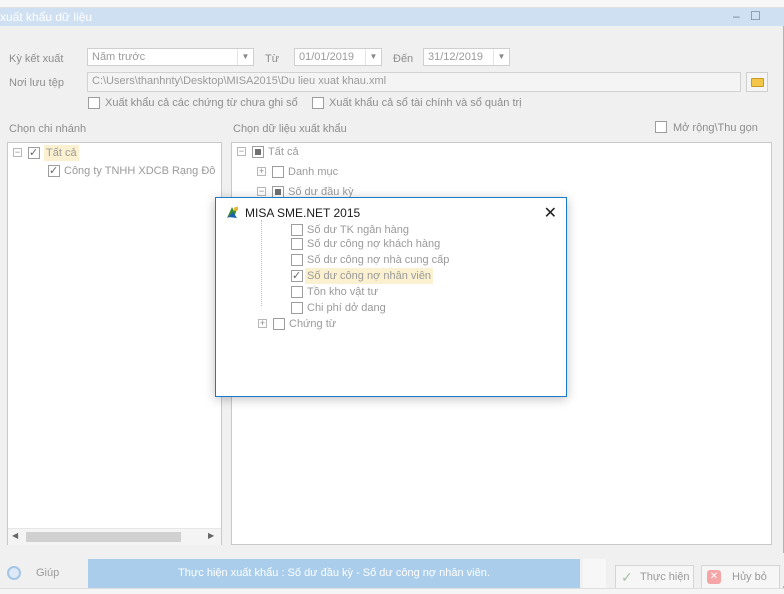 This screenshot has height=594, width=784. I want to click on vouchers-label: Chứng từ, so click(313, 324).